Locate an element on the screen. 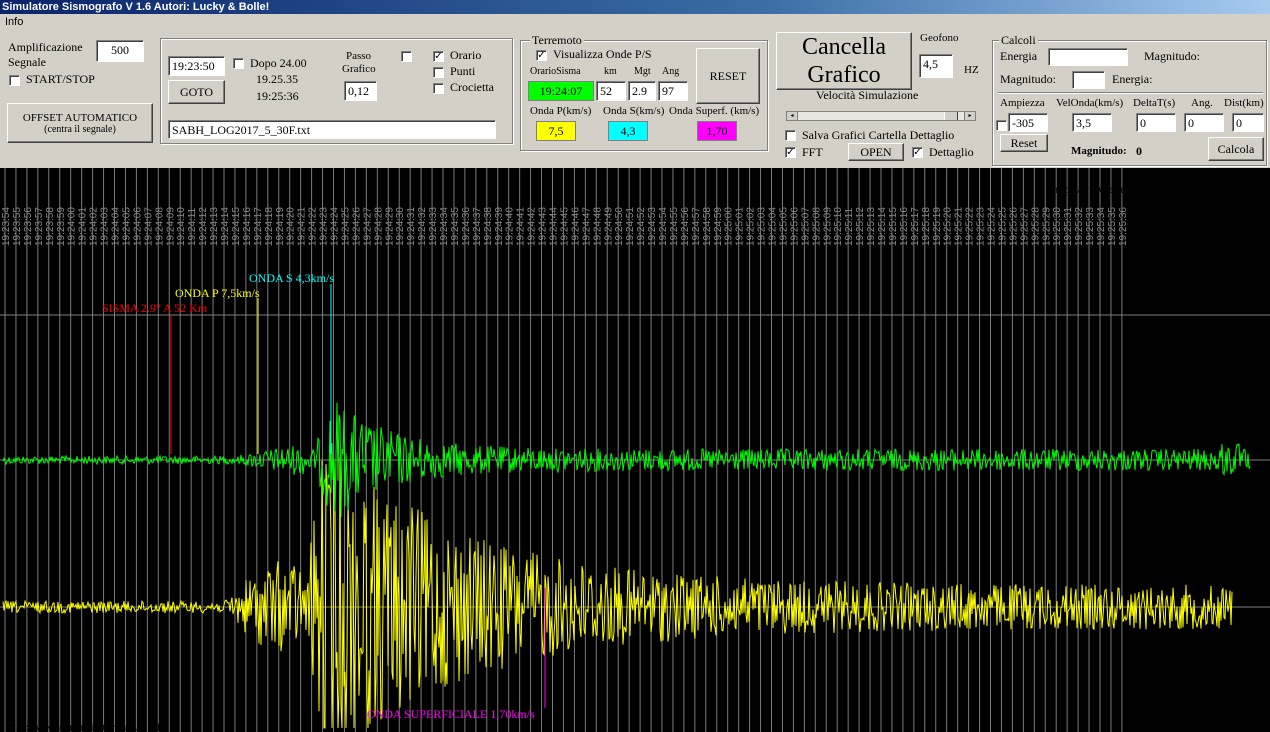 The width and height of the screenshot is (1270, 732). start-stop-checkbox is located at coordinates (14, 80).